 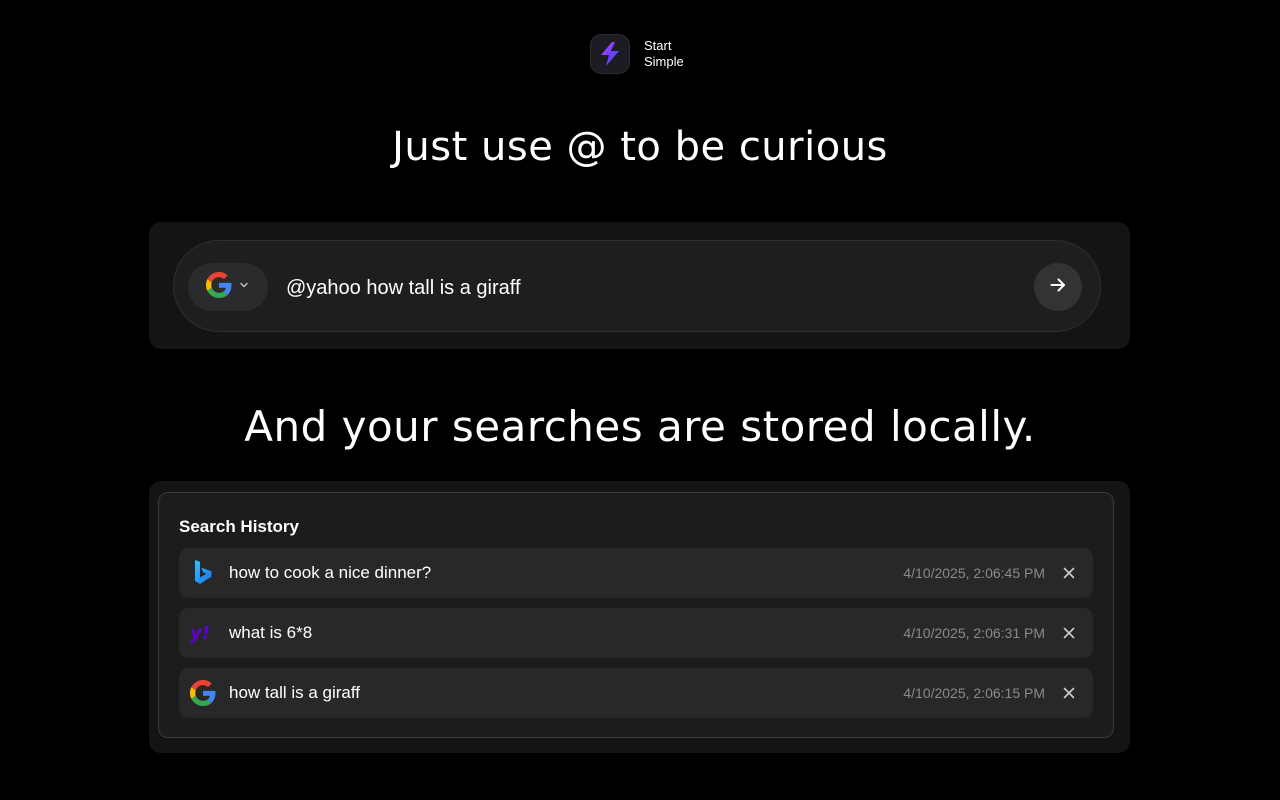 What do you see at coordinates (200, 633) in the screenshot?
I see `svg-text: y!` at bounding box center [200, 633].